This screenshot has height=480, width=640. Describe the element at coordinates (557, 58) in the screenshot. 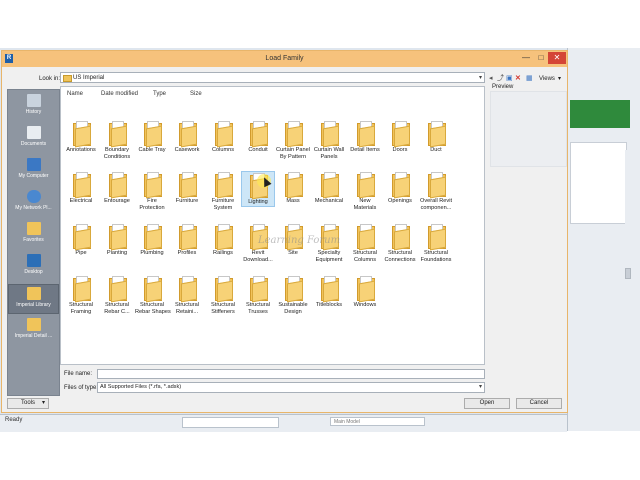

I see `close-button: ✕` at that location.